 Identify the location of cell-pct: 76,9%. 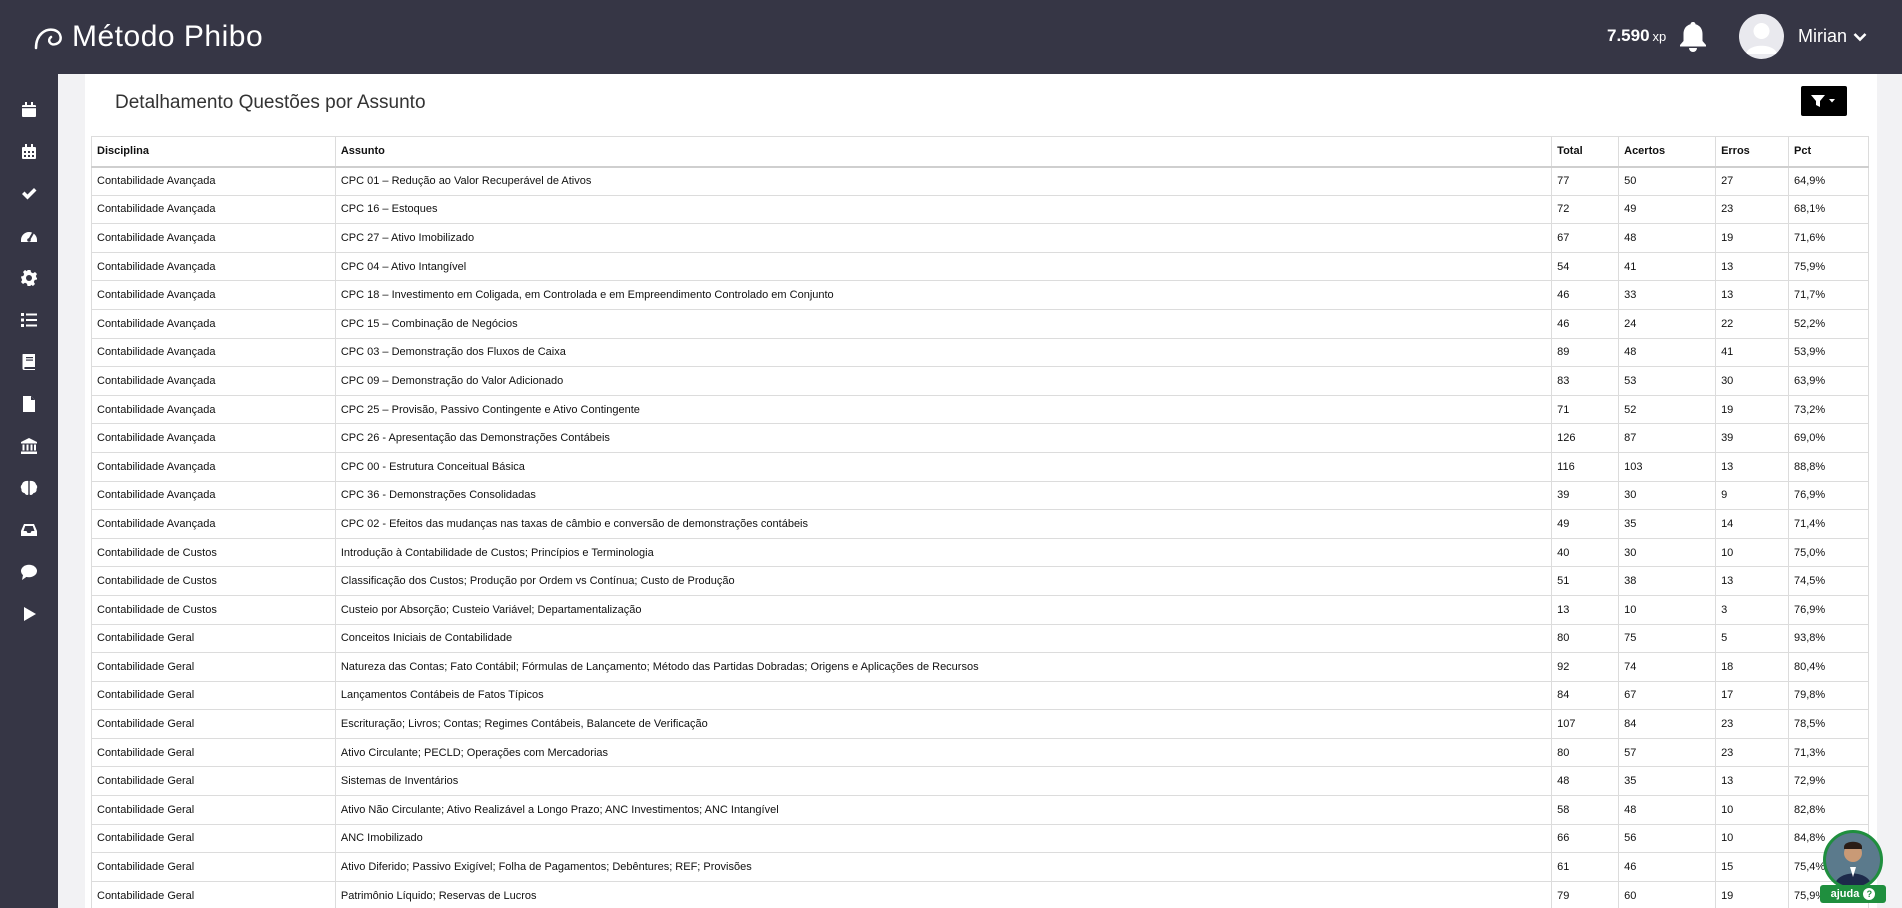
(1828, 495).